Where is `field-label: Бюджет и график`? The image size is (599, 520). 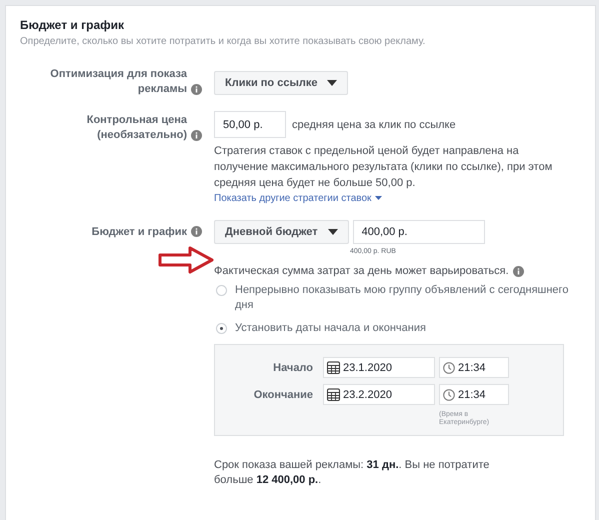
field-label: Бюджет и график is located at coordinates (139, 232).